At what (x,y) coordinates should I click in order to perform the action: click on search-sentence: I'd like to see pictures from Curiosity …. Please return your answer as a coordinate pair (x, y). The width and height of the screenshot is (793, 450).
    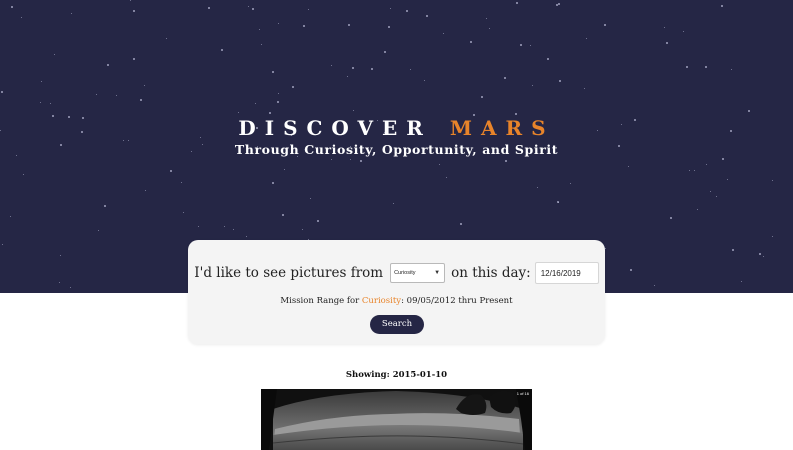
    Looking at the image, I should click on (396, 273).